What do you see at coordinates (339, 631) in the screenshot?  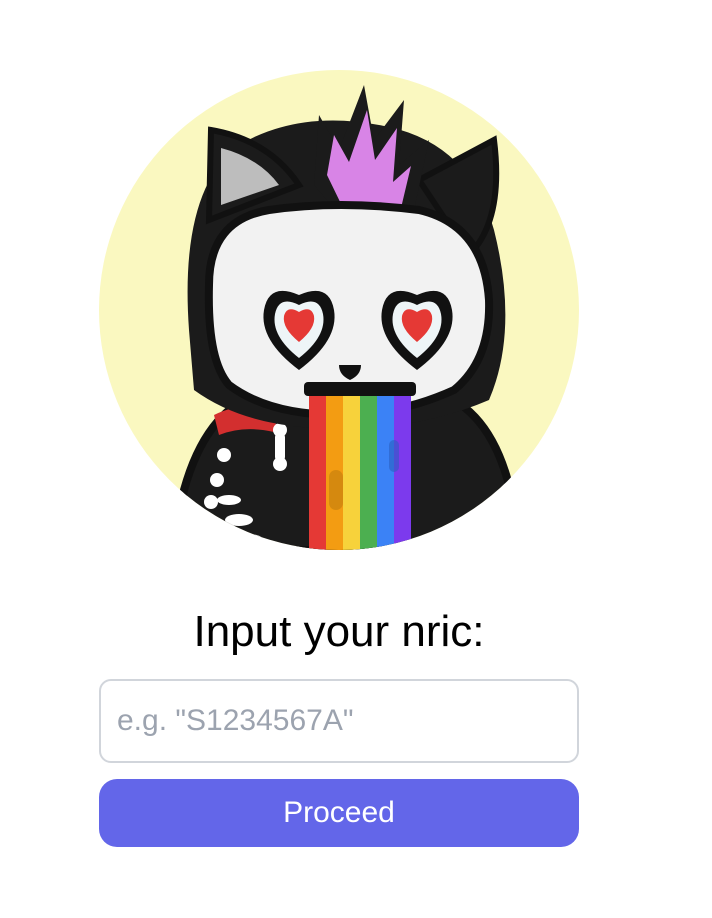 I see `nric-prompt-label: Input your nric:` at bounding box center [339, 631].